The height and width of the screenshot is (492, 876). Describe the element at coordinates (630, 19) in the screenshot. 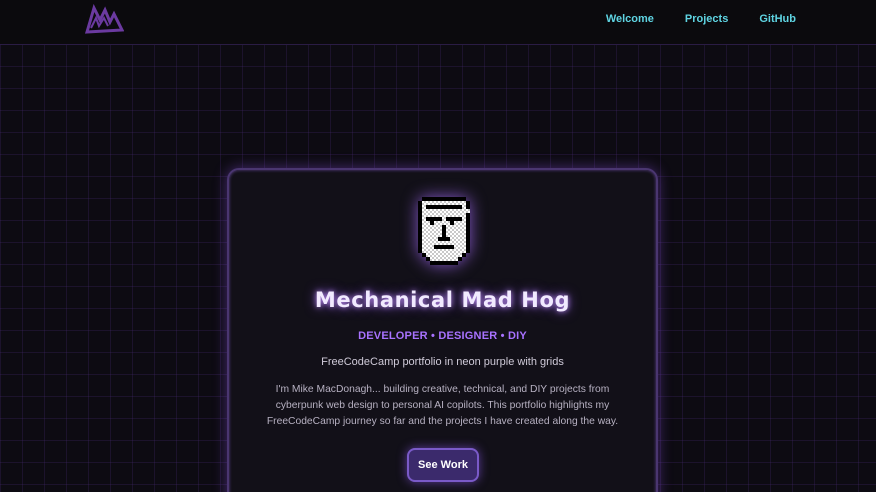

I see `nav-link-welcome: Welcome` at that location.